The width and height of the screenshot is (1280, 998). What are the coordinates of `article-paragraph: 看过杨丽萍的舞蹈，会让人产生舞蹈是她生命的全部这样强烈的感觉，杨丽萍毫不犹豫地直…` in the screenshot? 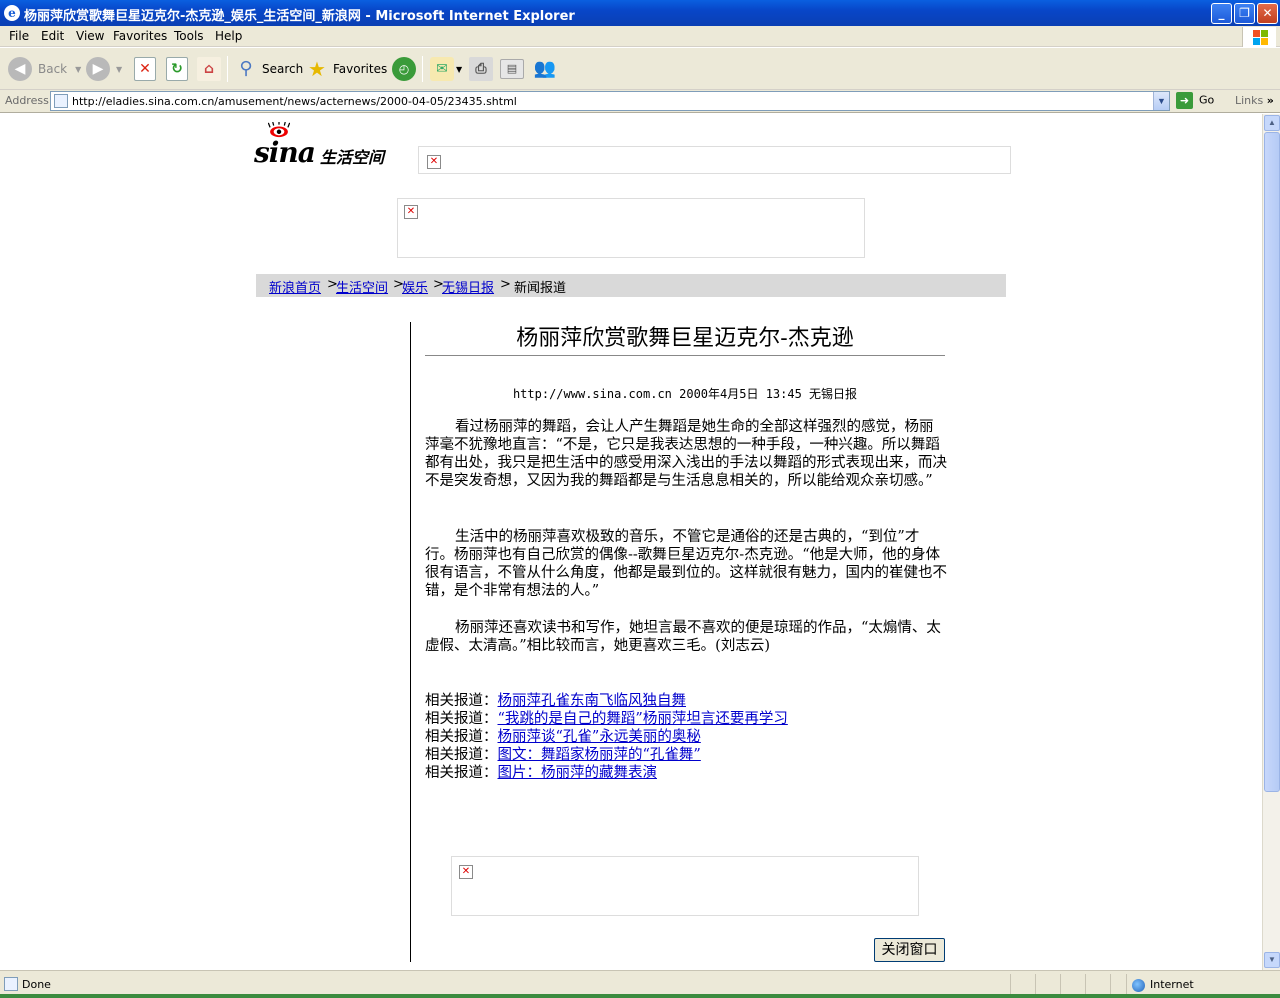 It's located at (686, 454).